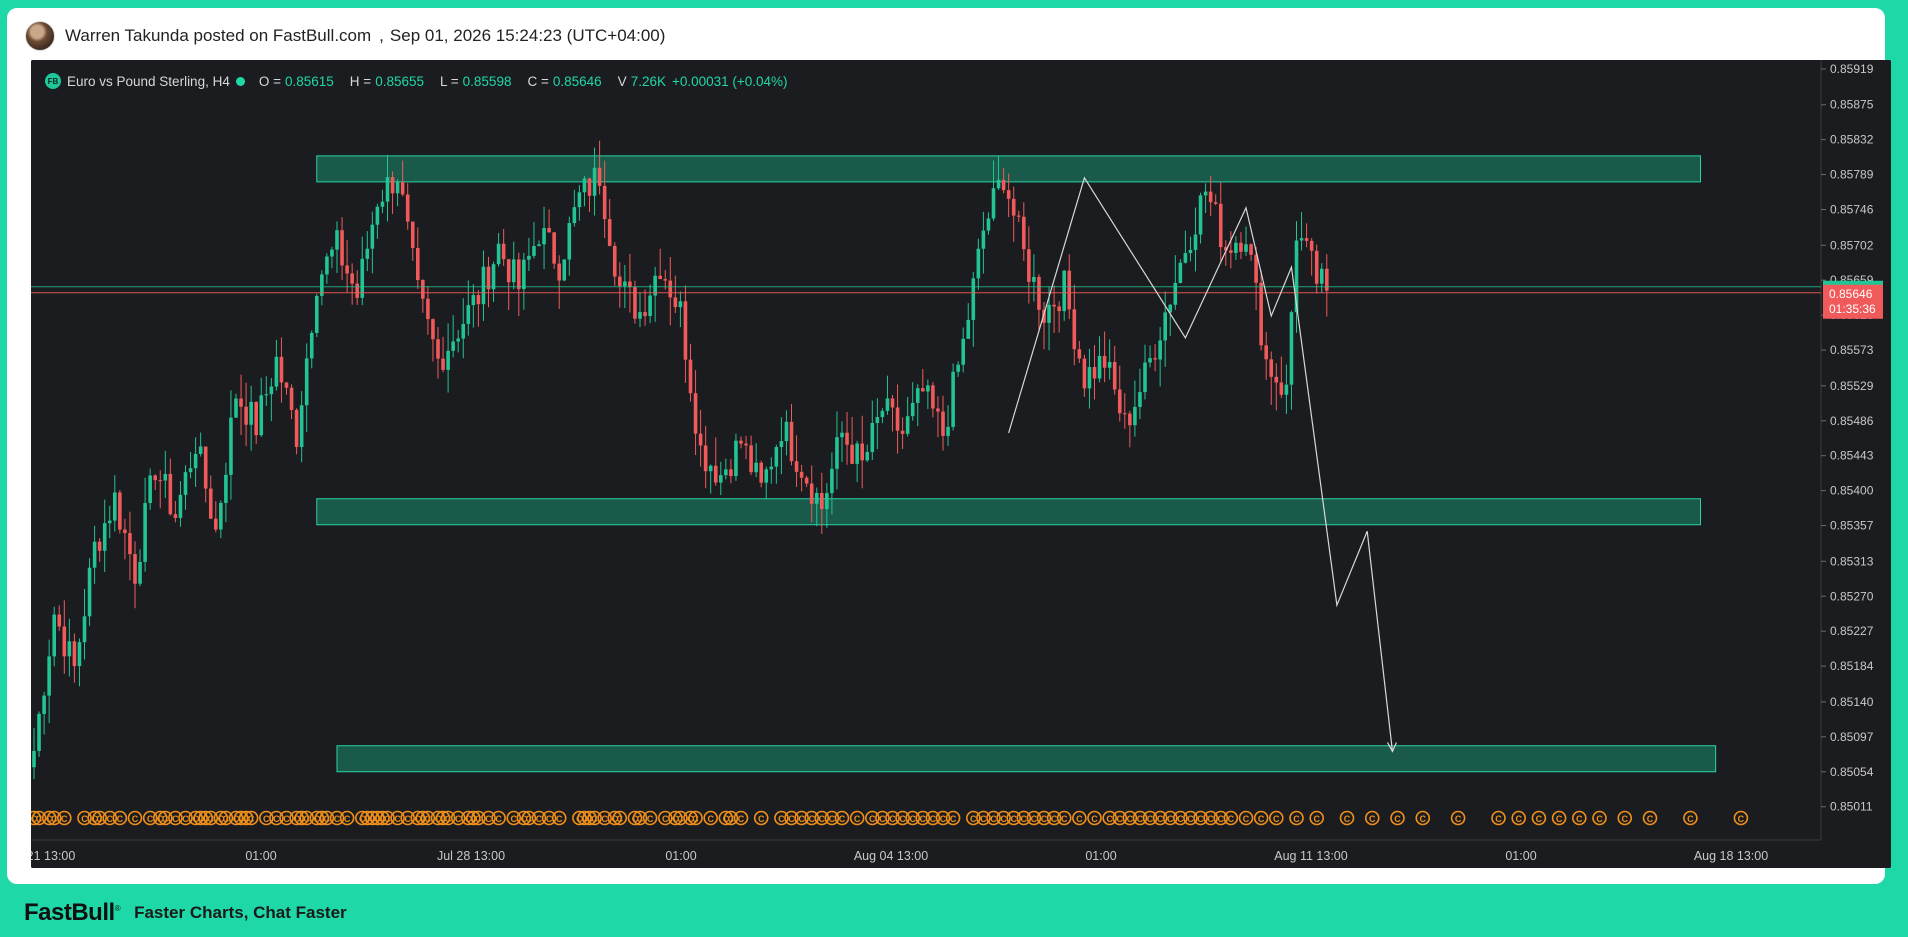 This screenshot has width=1908, height=937. Describe the element at coordinates (218, 35) in the screenshot. I see `author-line: Warren Takunda posted on FastBull.com` at that location.